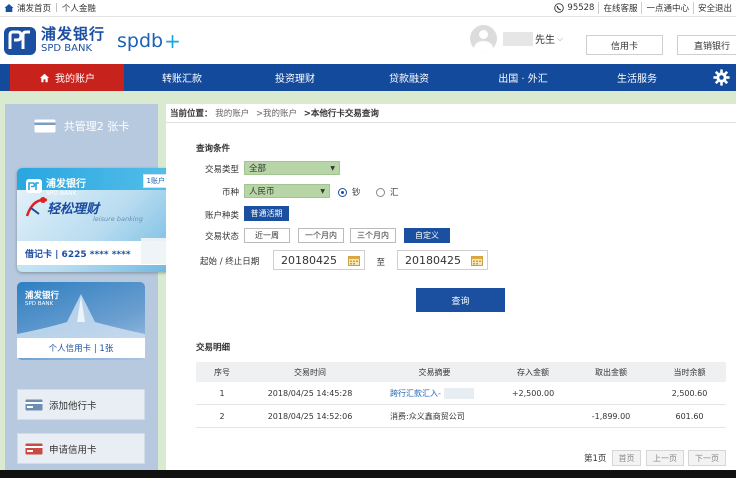 The width and height of the screenshot is (736, 478). What do you see at coordinates (451, 122) in the screenshot?
I see `divider` at bounding box center [451, 122].